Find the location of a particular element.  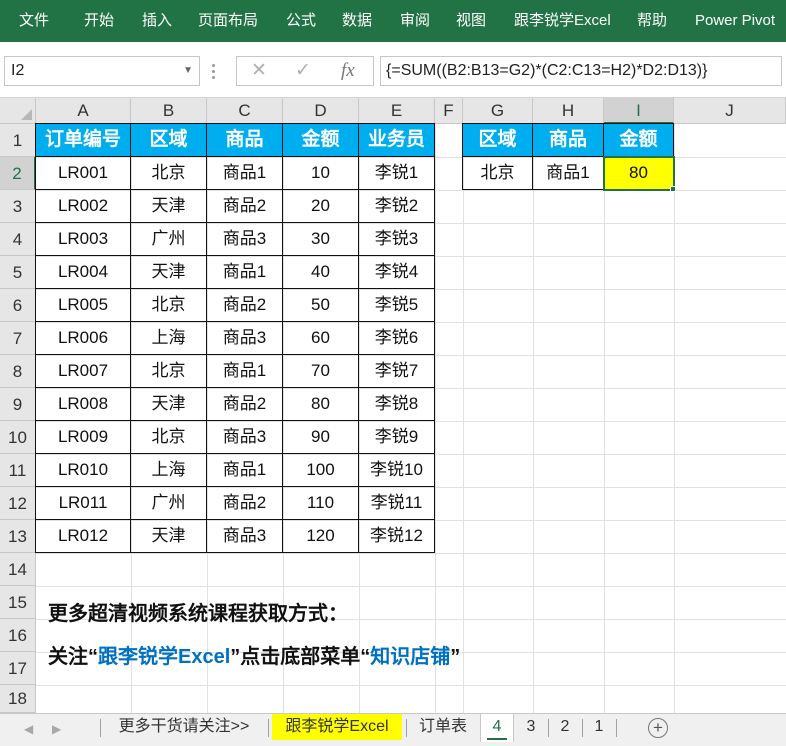

enter-icon: ✓ is located at coordinates (303, 71).